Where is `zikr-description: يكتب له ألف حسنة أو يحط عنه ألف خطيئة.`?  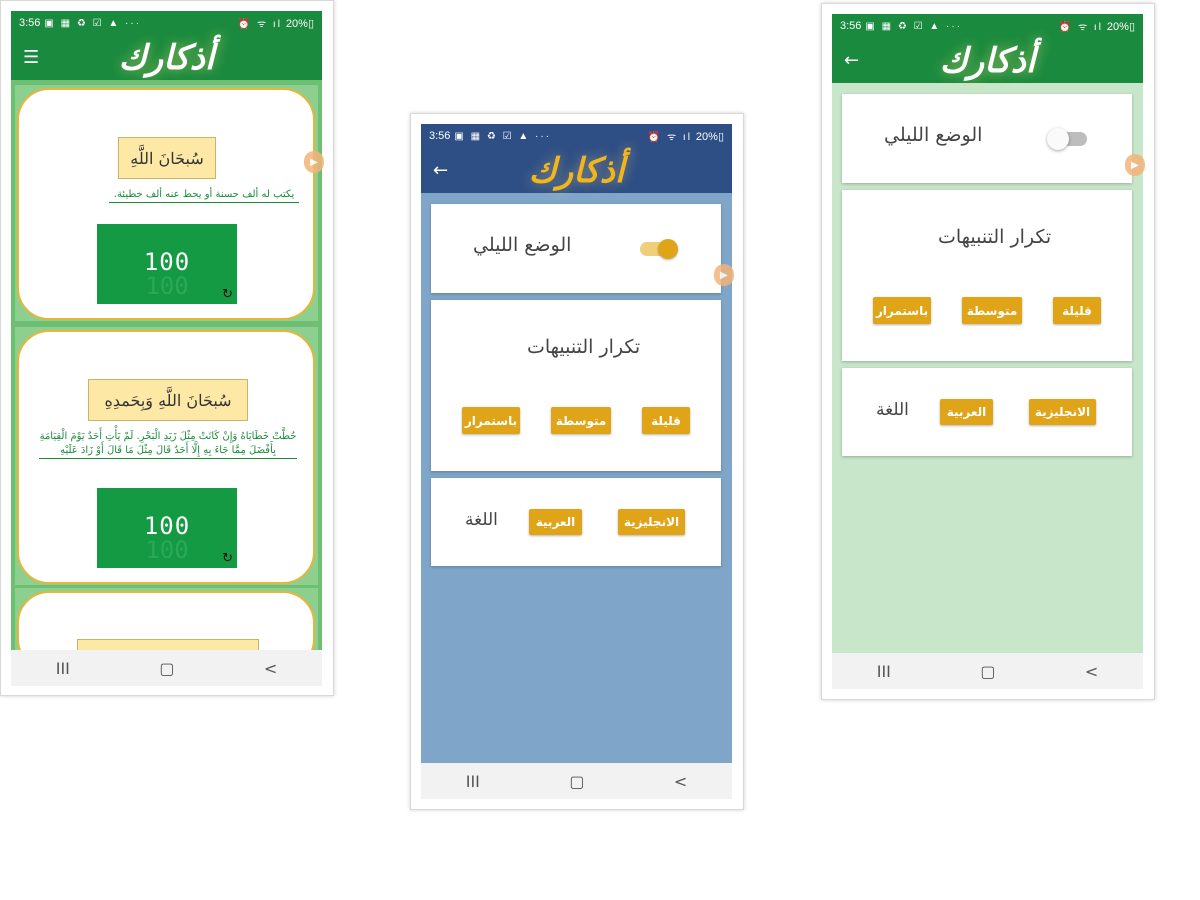
zikr-description: يكتب له ألف حسنة أو يحط عنه ألف خطيئة. is located at coordinates (204, 195).